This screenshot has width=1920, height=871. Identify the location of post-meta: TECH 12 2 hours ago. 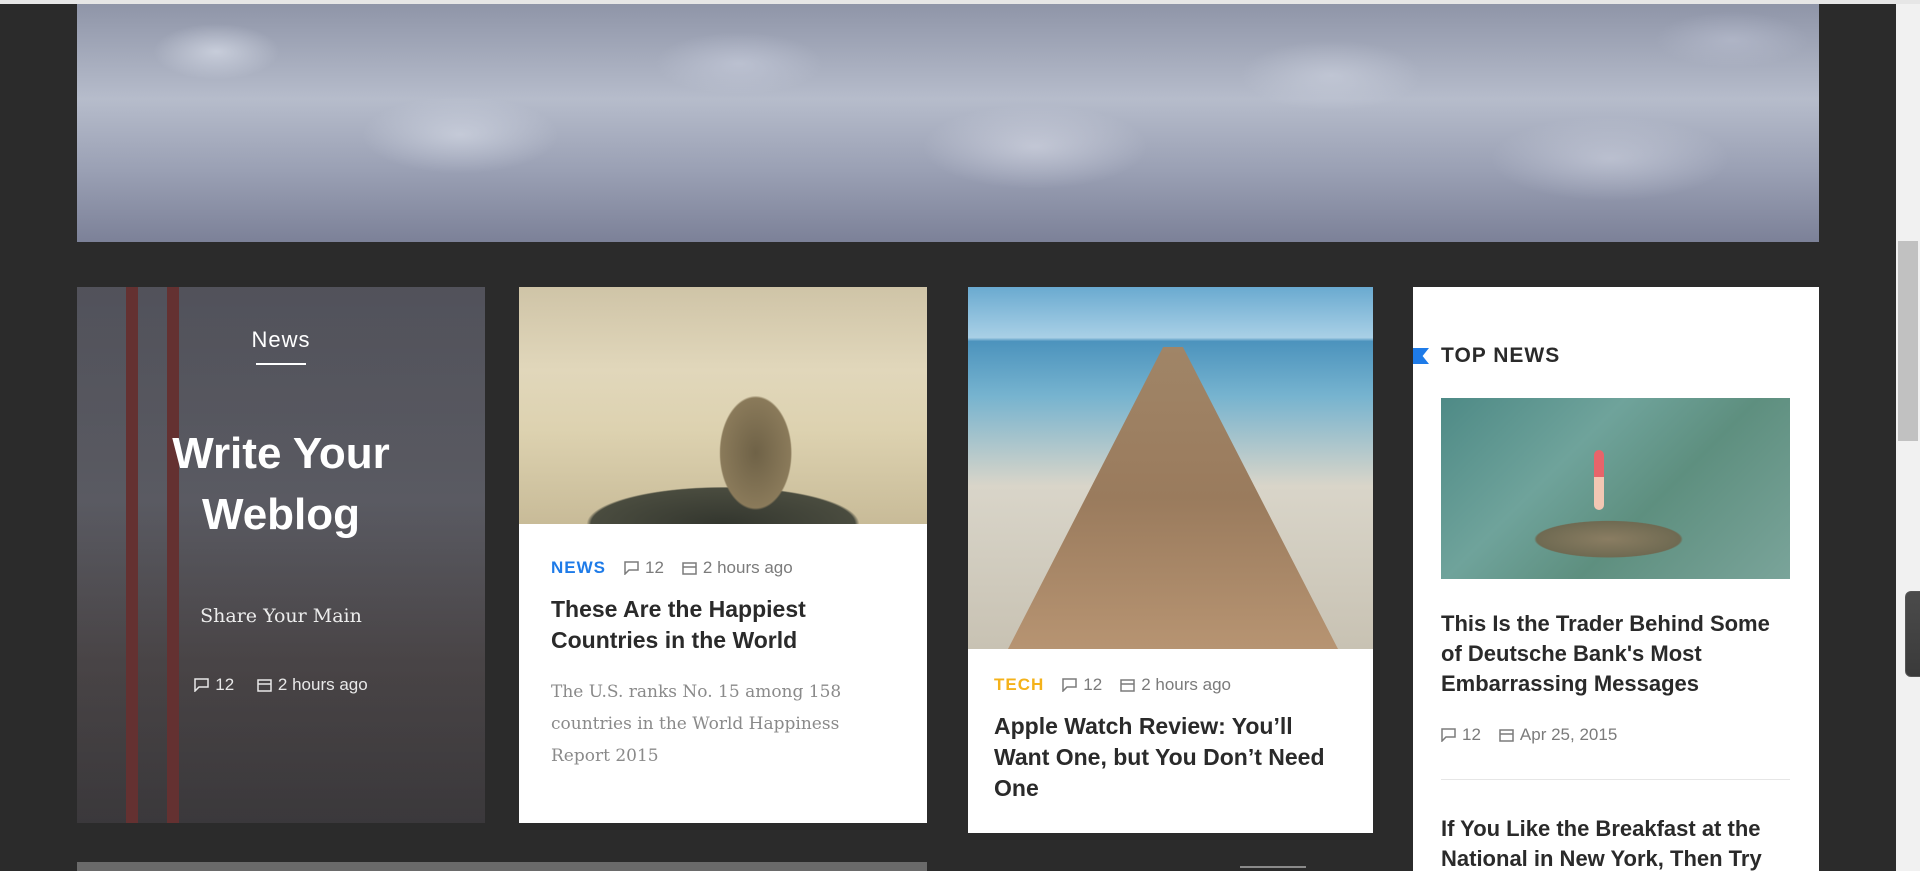
(1170, 685).